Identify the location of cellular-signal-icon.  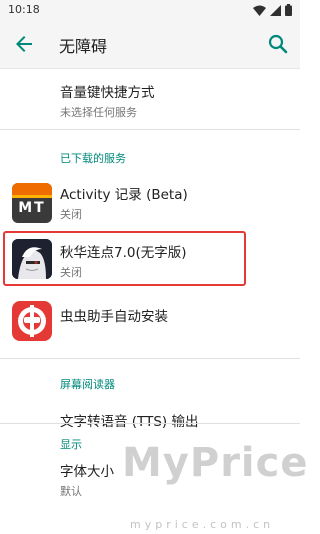
(275, 10).